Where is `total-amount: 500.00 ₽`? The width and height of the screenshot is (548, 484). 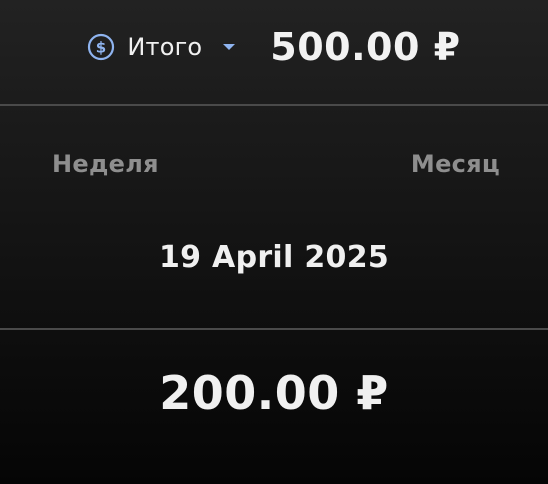 total-amount: 500.00 ₽ is located at coordinates (365, 47).